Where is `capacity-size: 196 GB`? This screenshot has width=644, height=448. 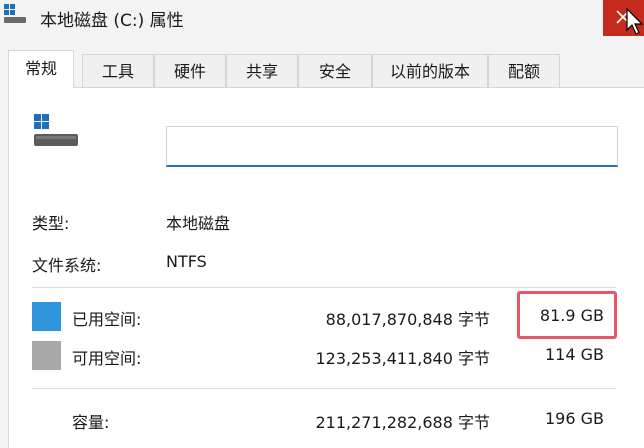
capacity-size: 196 GB is located at coordinates (574, 418).